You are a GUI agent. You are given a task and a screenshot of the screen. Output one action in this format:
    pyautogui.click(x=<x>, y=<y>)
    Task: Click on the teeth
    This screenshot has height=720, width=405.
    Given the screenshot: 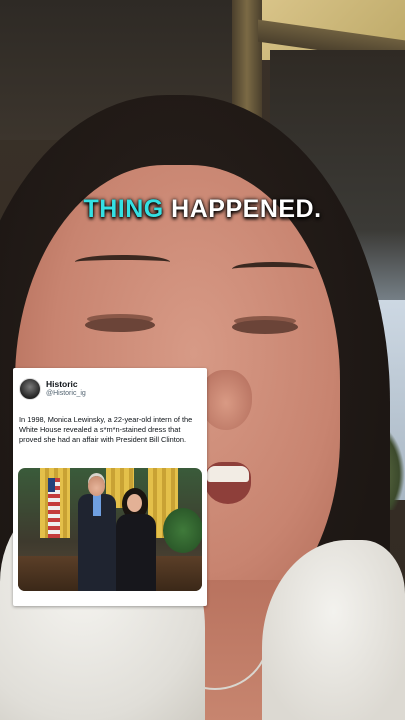 What is the action you would take?
    pyautogui.click(x=228, y=474)
    